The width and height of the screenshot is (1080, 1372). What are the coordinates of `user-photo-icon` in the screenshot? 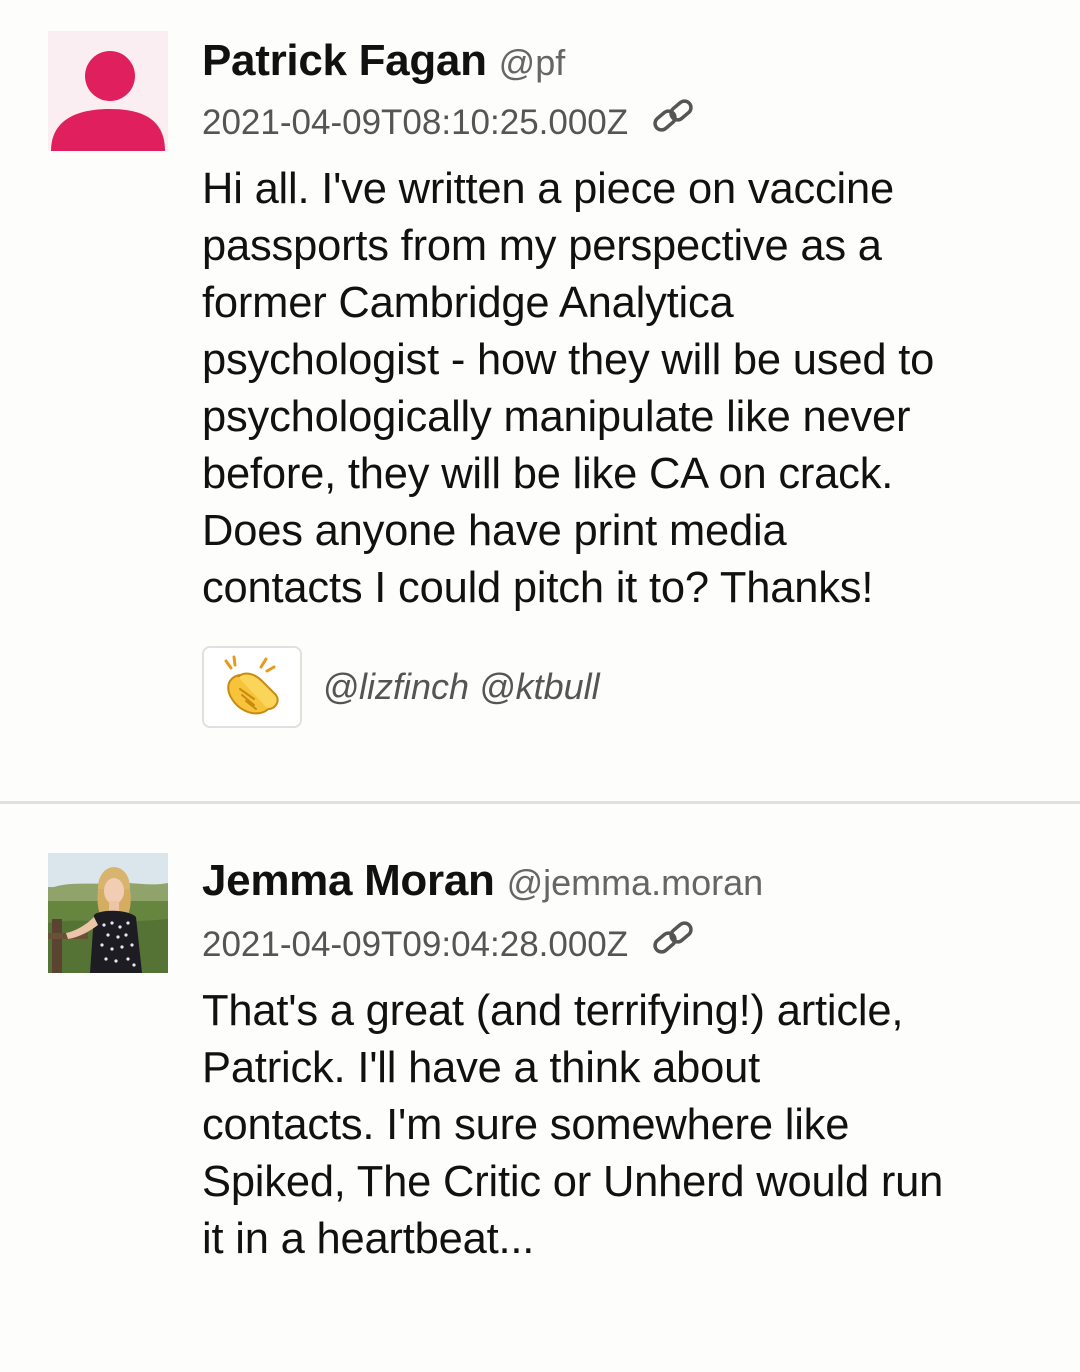 It's located at (108, 913).